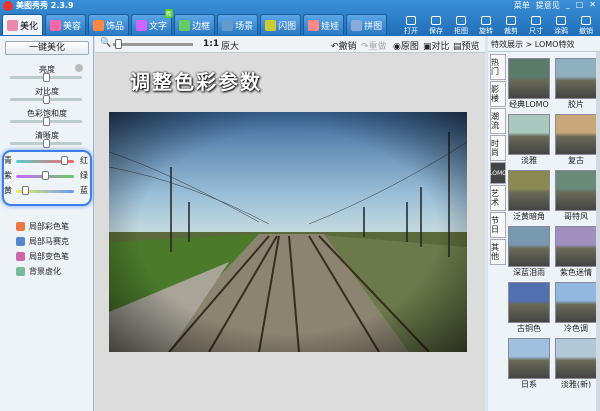 The width and height of the screenshot is (600, 411). Describe the element at coordinates (72, 26) in the screenshot. I see `tab-label: 美容` at that location.